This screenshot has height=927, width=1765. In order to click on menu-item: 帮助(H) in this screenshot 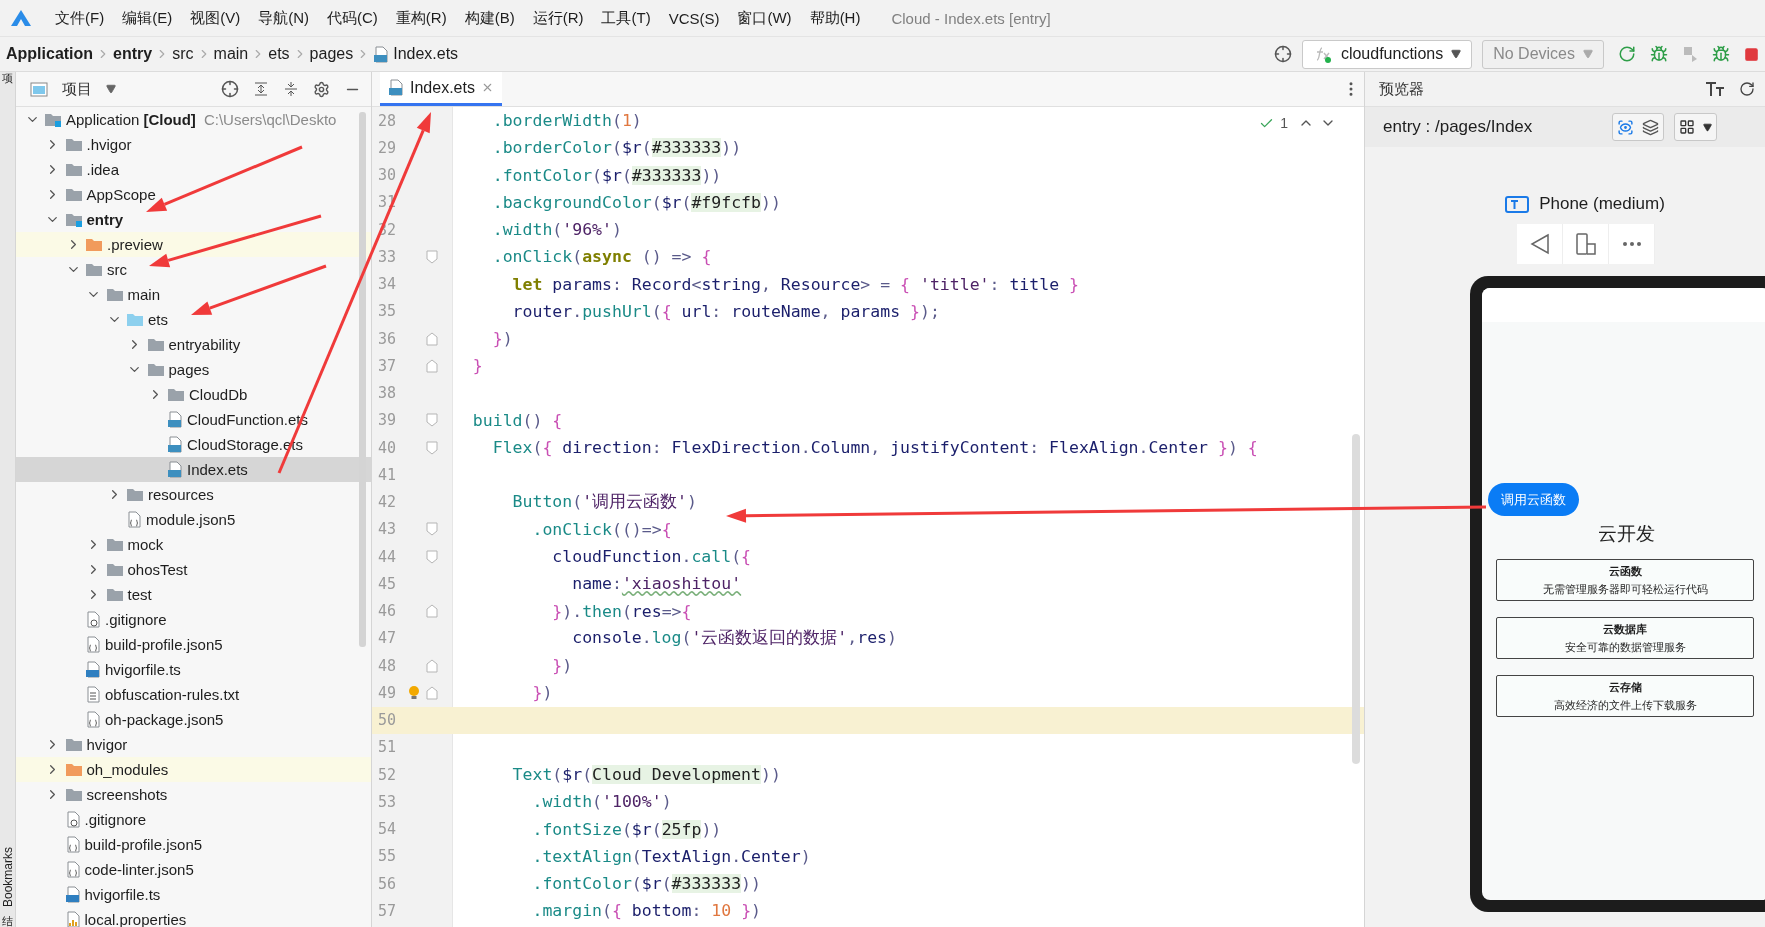, I will do `click(835, 18)`.